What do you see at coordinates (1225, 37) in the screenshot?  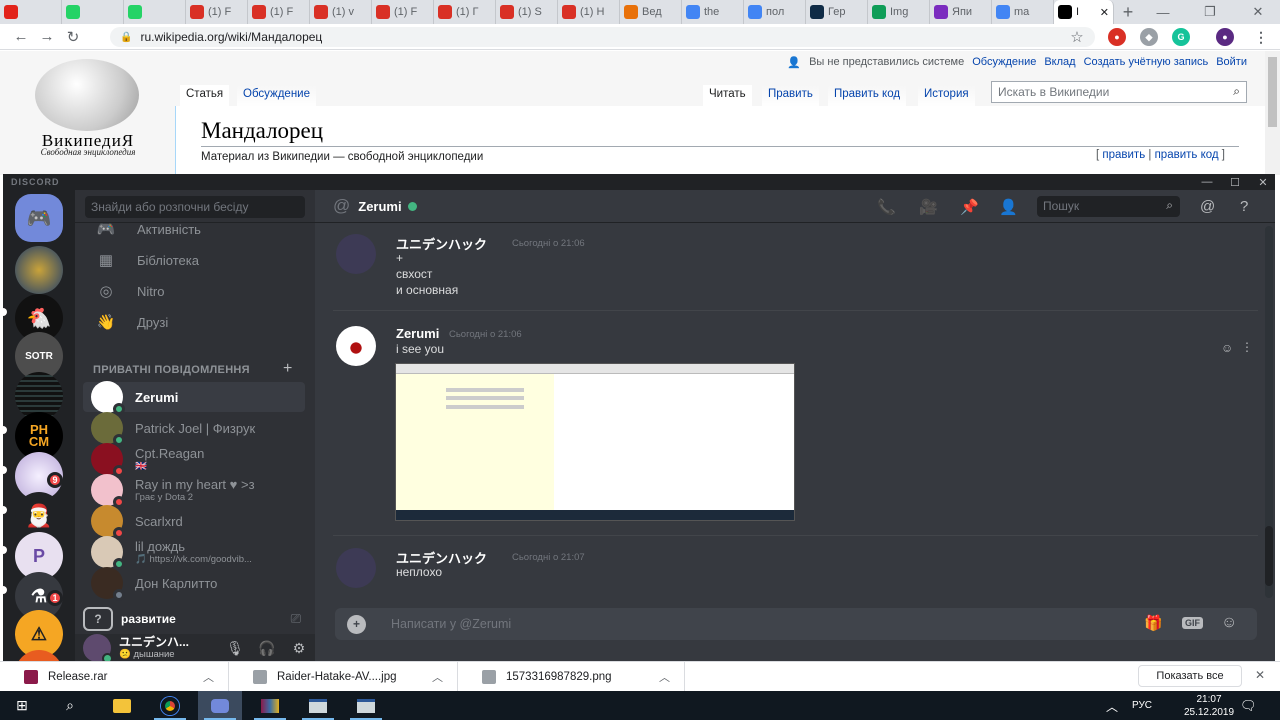 I see `profile-avatar: ●` at bounding box center [1225, 37].